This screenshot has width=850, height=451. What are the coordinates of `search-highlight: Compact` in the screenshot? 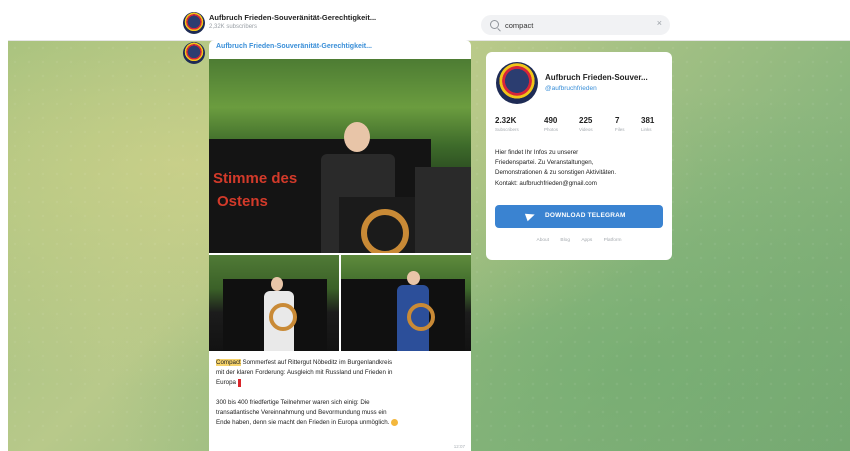 It's located at (228, 362).